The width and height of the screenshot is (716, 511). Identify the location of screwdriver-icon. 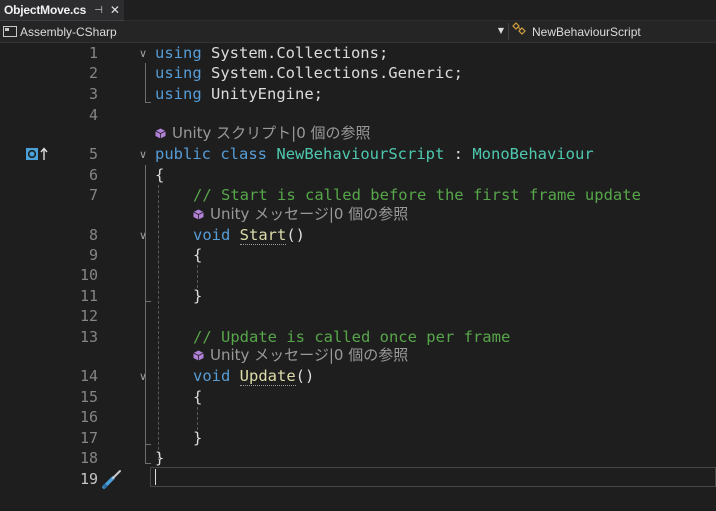
(112, 479).